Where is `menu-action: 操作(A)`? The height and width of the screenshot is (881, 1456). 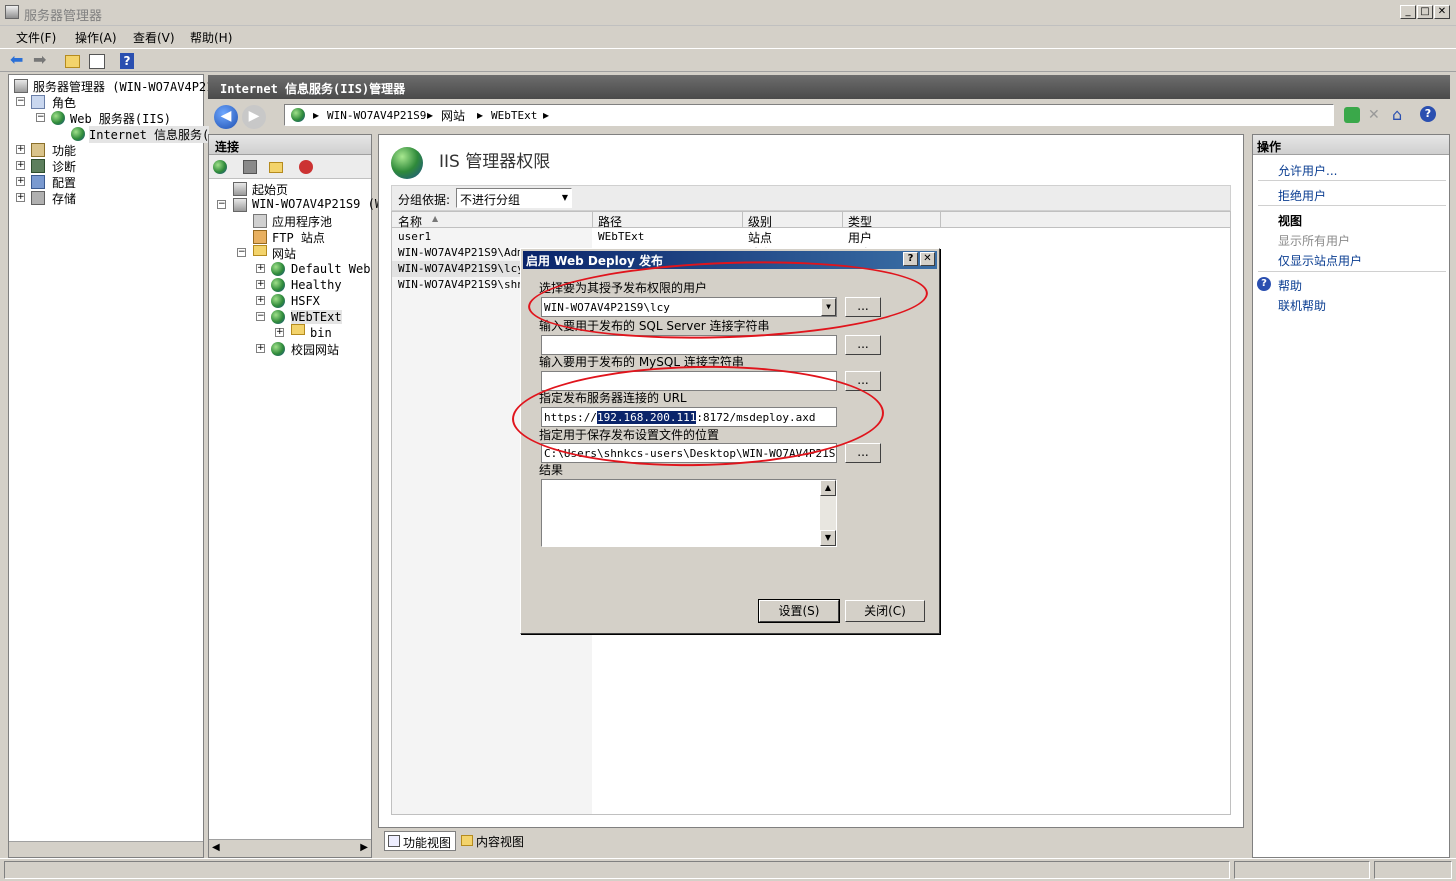
menu-action: 操作(A) is located at coordinates (96, 37).